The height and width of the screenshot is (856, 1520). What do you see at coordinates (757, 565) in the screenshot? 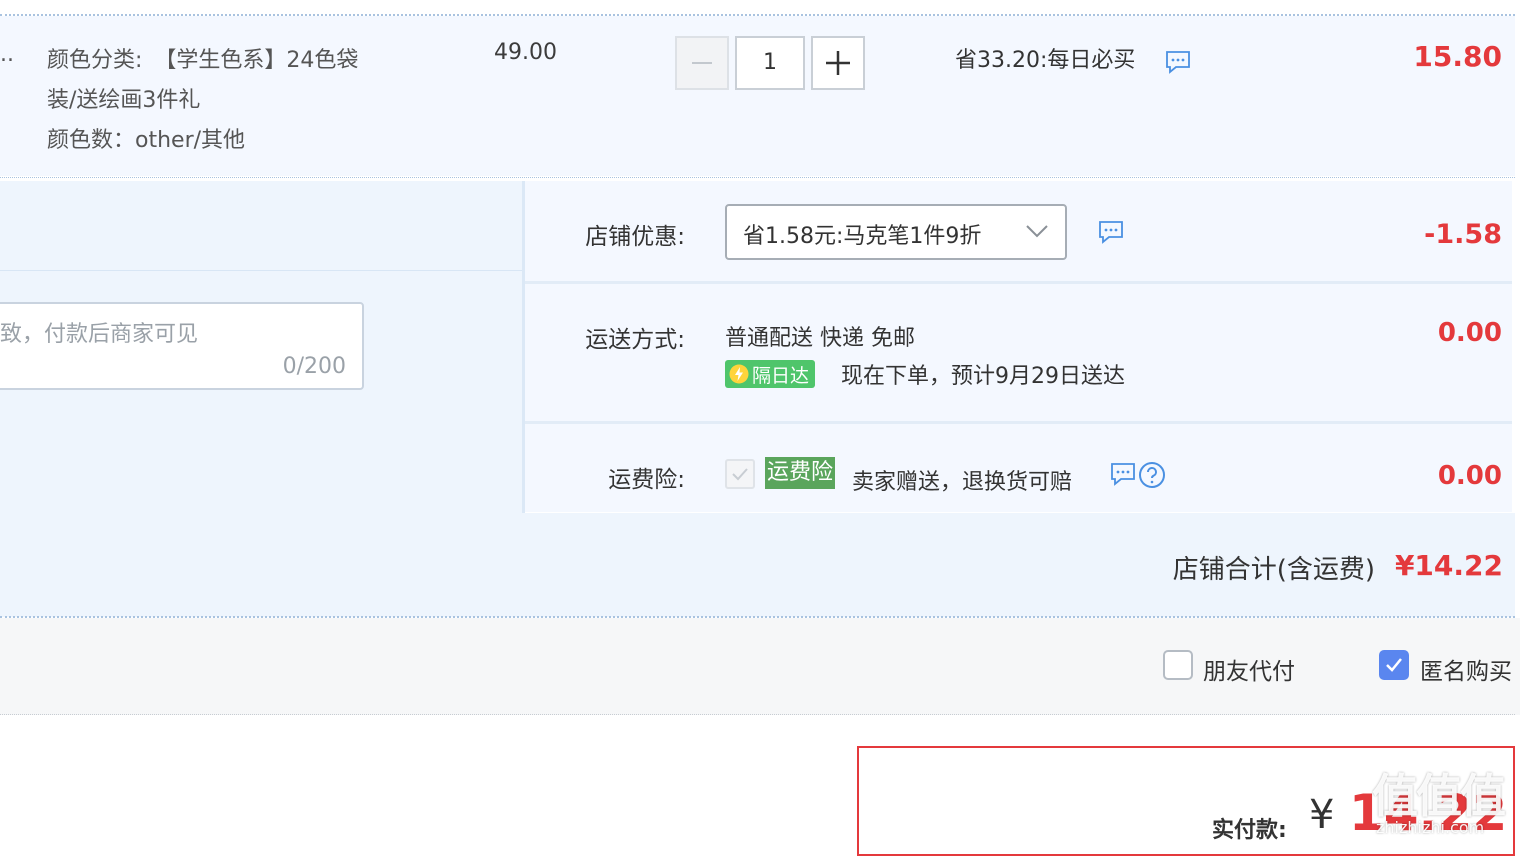
I see `shop-total-bar: 店铺合计(含运费) ¥14.22` at bounding box center [757, 565].